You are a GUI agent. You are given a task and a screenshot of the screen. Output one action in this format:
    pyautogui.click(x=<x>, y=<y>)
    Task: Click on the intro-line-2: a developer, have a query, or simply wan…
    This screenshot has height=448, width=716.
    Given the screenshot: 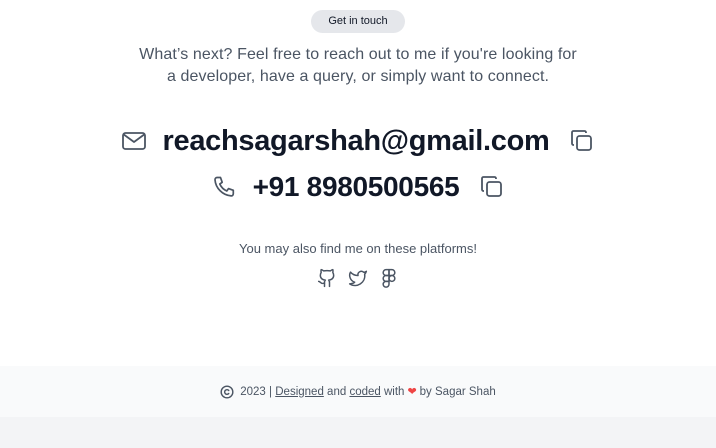 What is the action you would take?
    pyautogui.click(x=358, y=76)
    